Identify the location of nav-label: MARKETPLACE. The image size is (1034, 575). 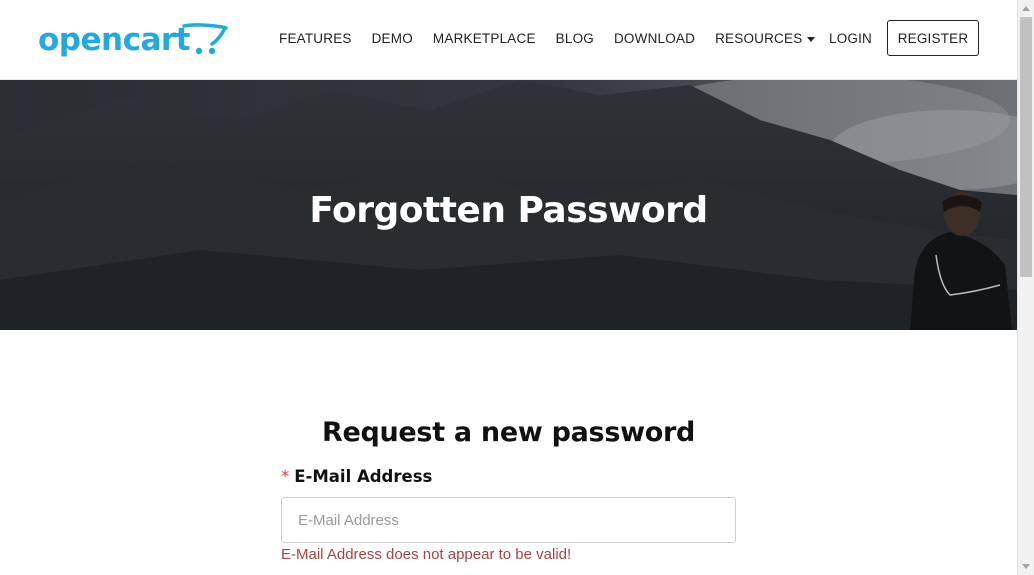
(484, 38).